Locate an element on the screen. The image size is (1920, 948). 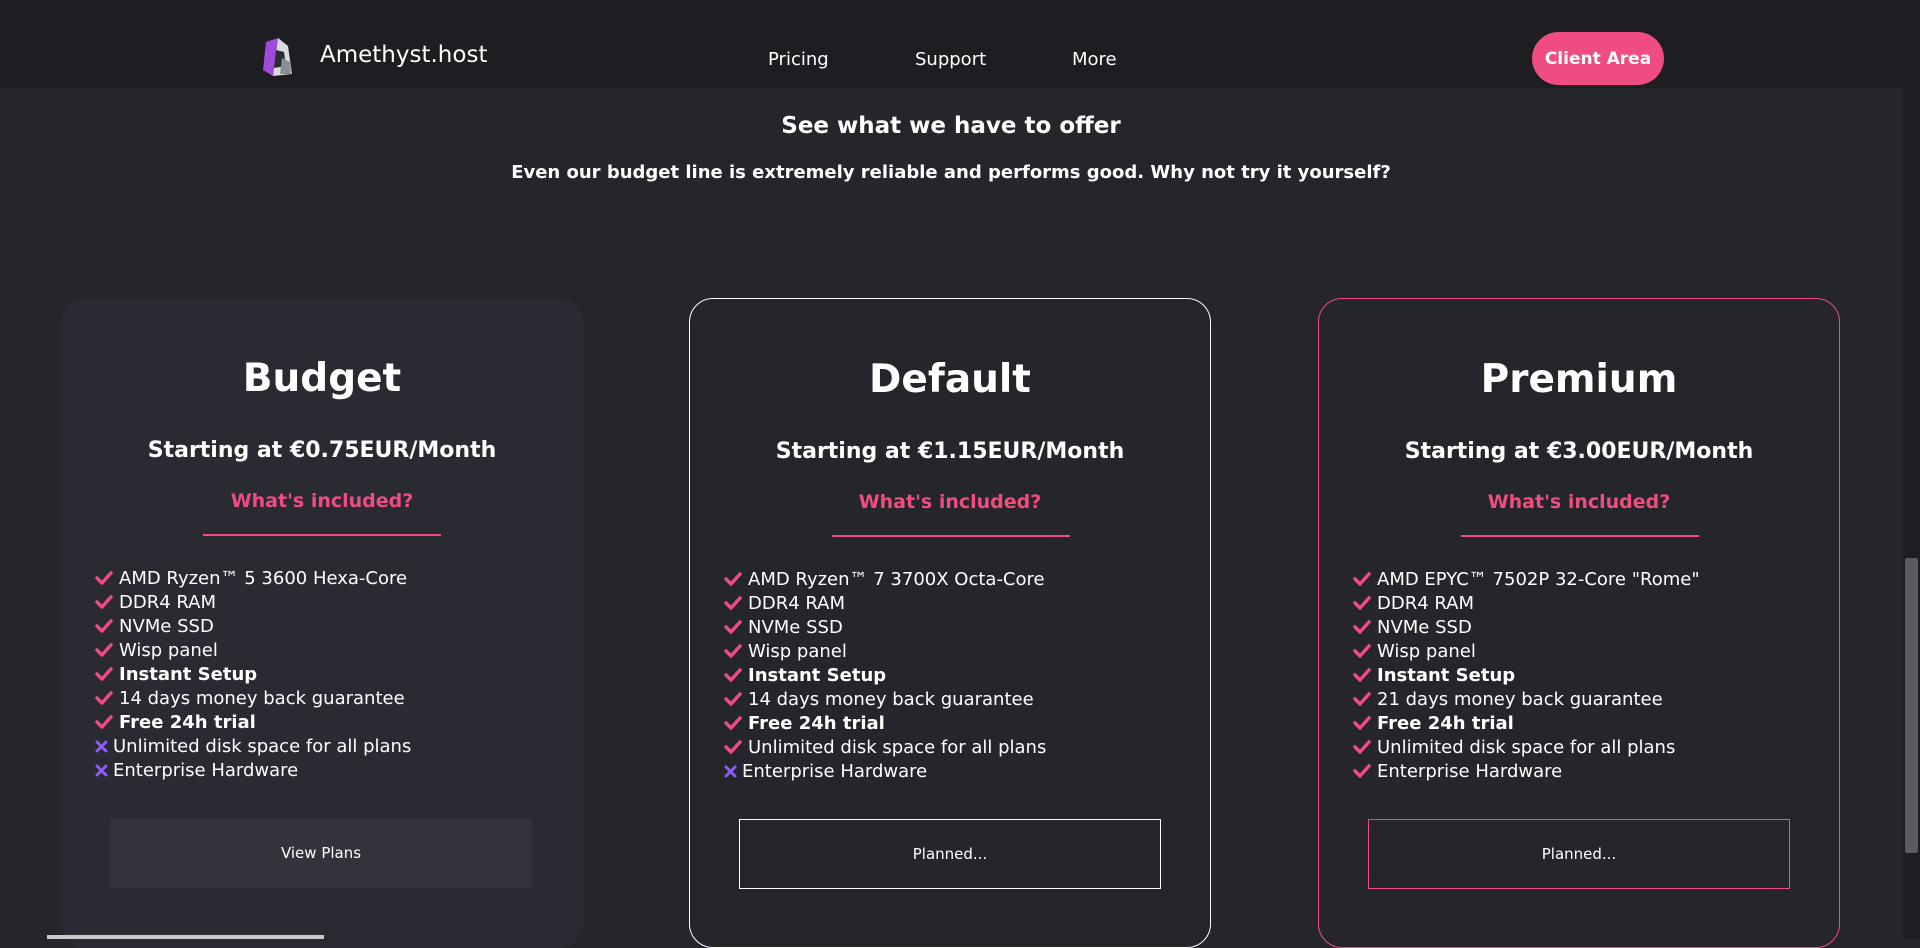
feature-item: AMD Ryzen™ 7 3700X Octa-Core is located at coordinates (885, 579).